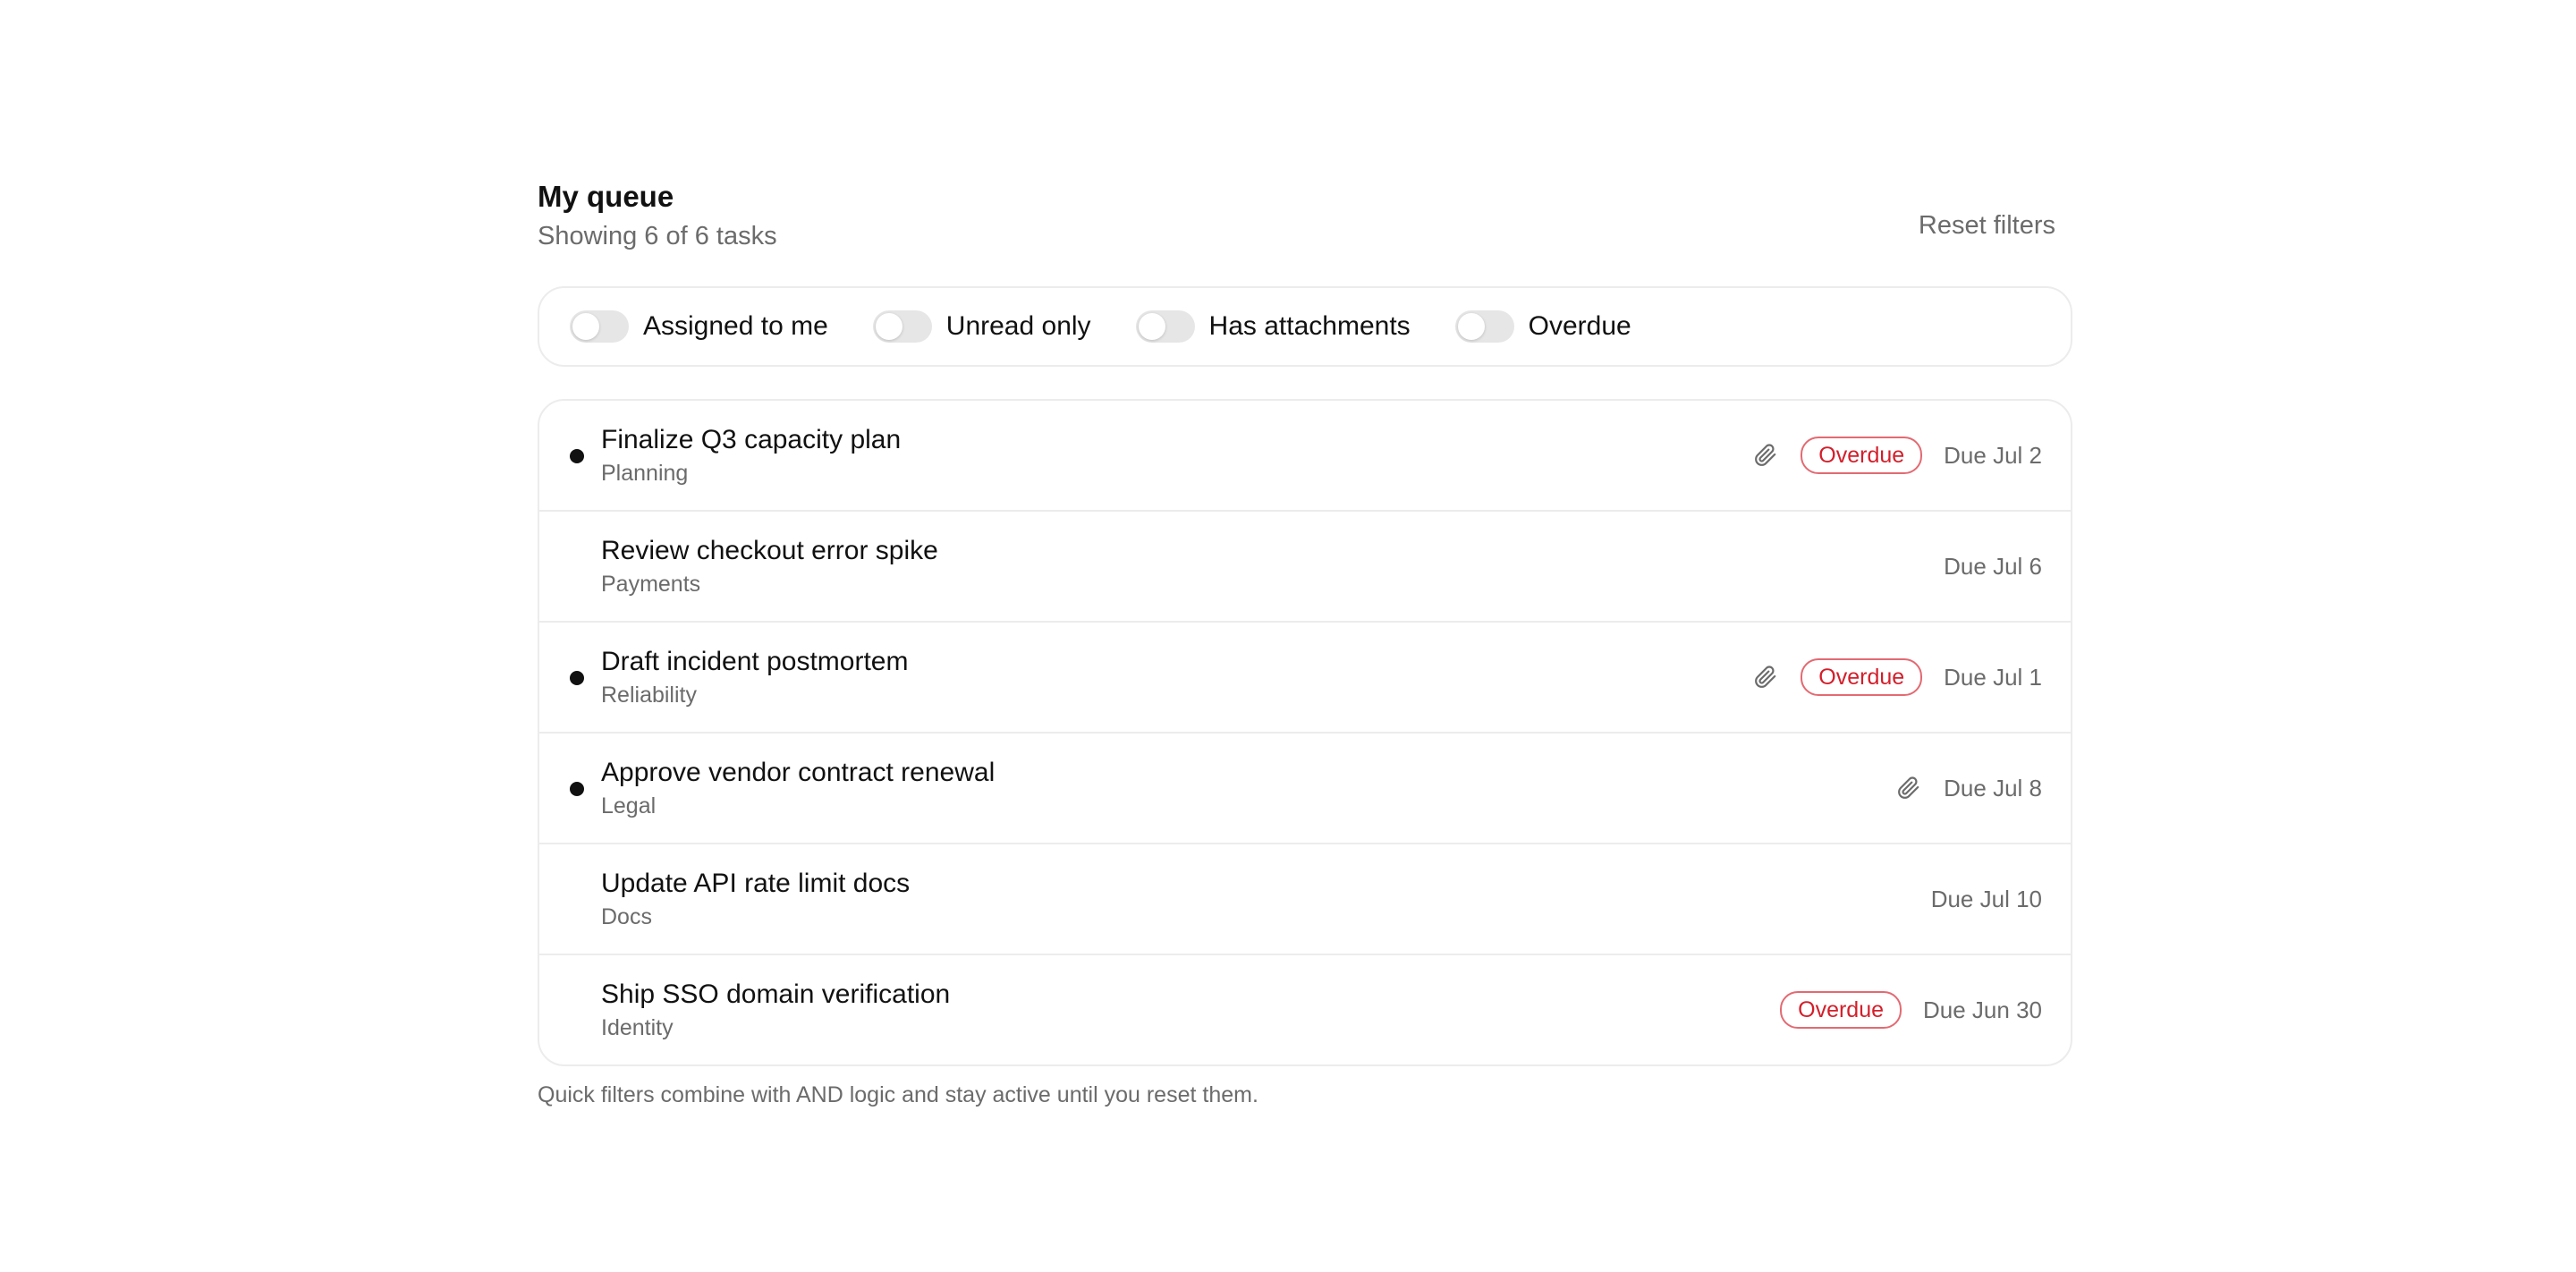  Describe the element at coordinates (1993, 455) in the screenshot. I see `due-date: Due Jul 2` at that location.